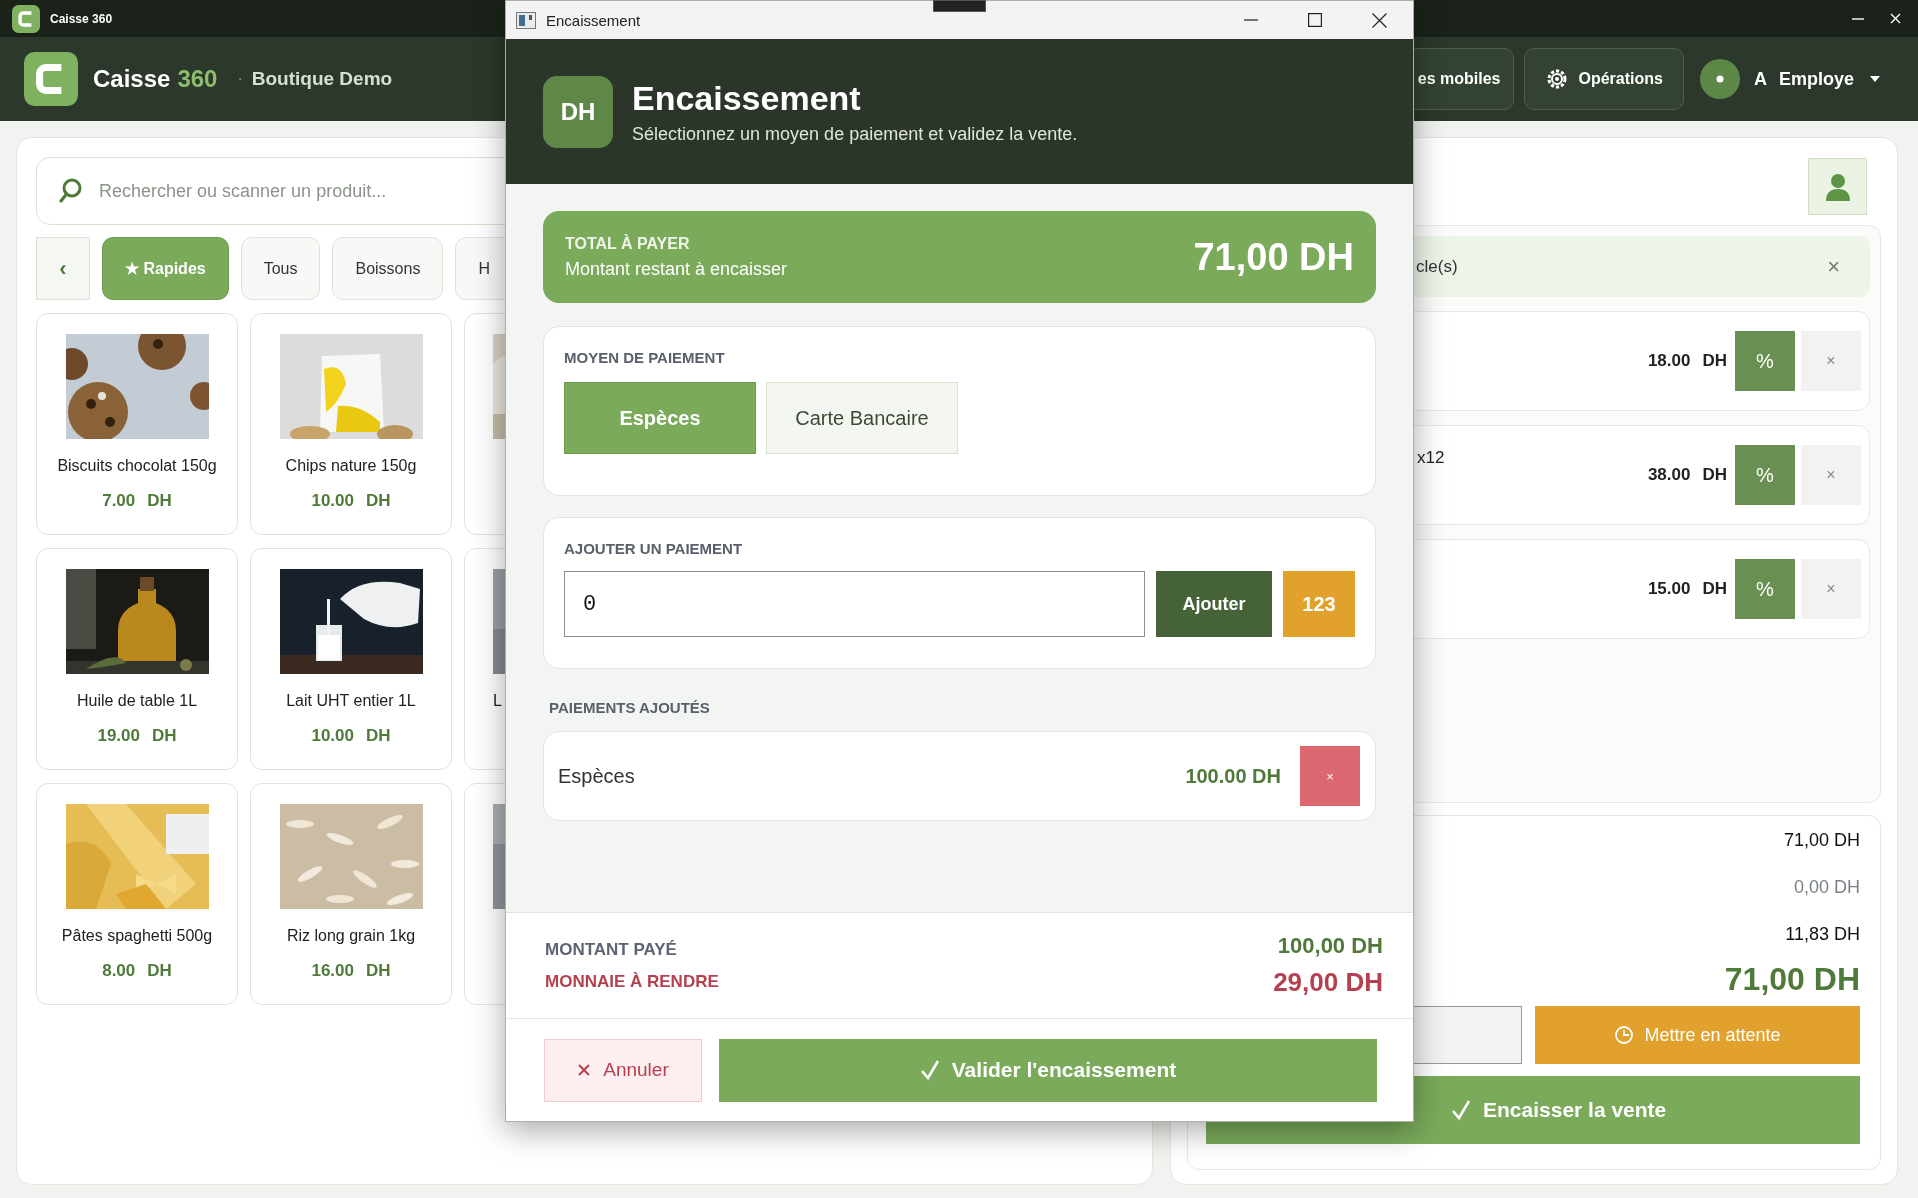 The width and height of the screenshot is (1918, 1198). Describe the element at coordinates (1816, 79) in the screenshot. I see `user-name: Employe` at that location.